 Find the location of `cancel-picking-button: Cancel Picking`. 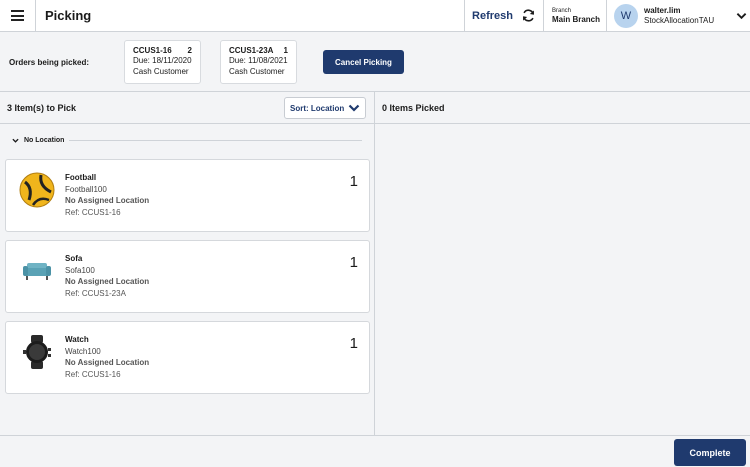

cancel-picking-button: Cancel Picking is located at coordinates (363, 62).